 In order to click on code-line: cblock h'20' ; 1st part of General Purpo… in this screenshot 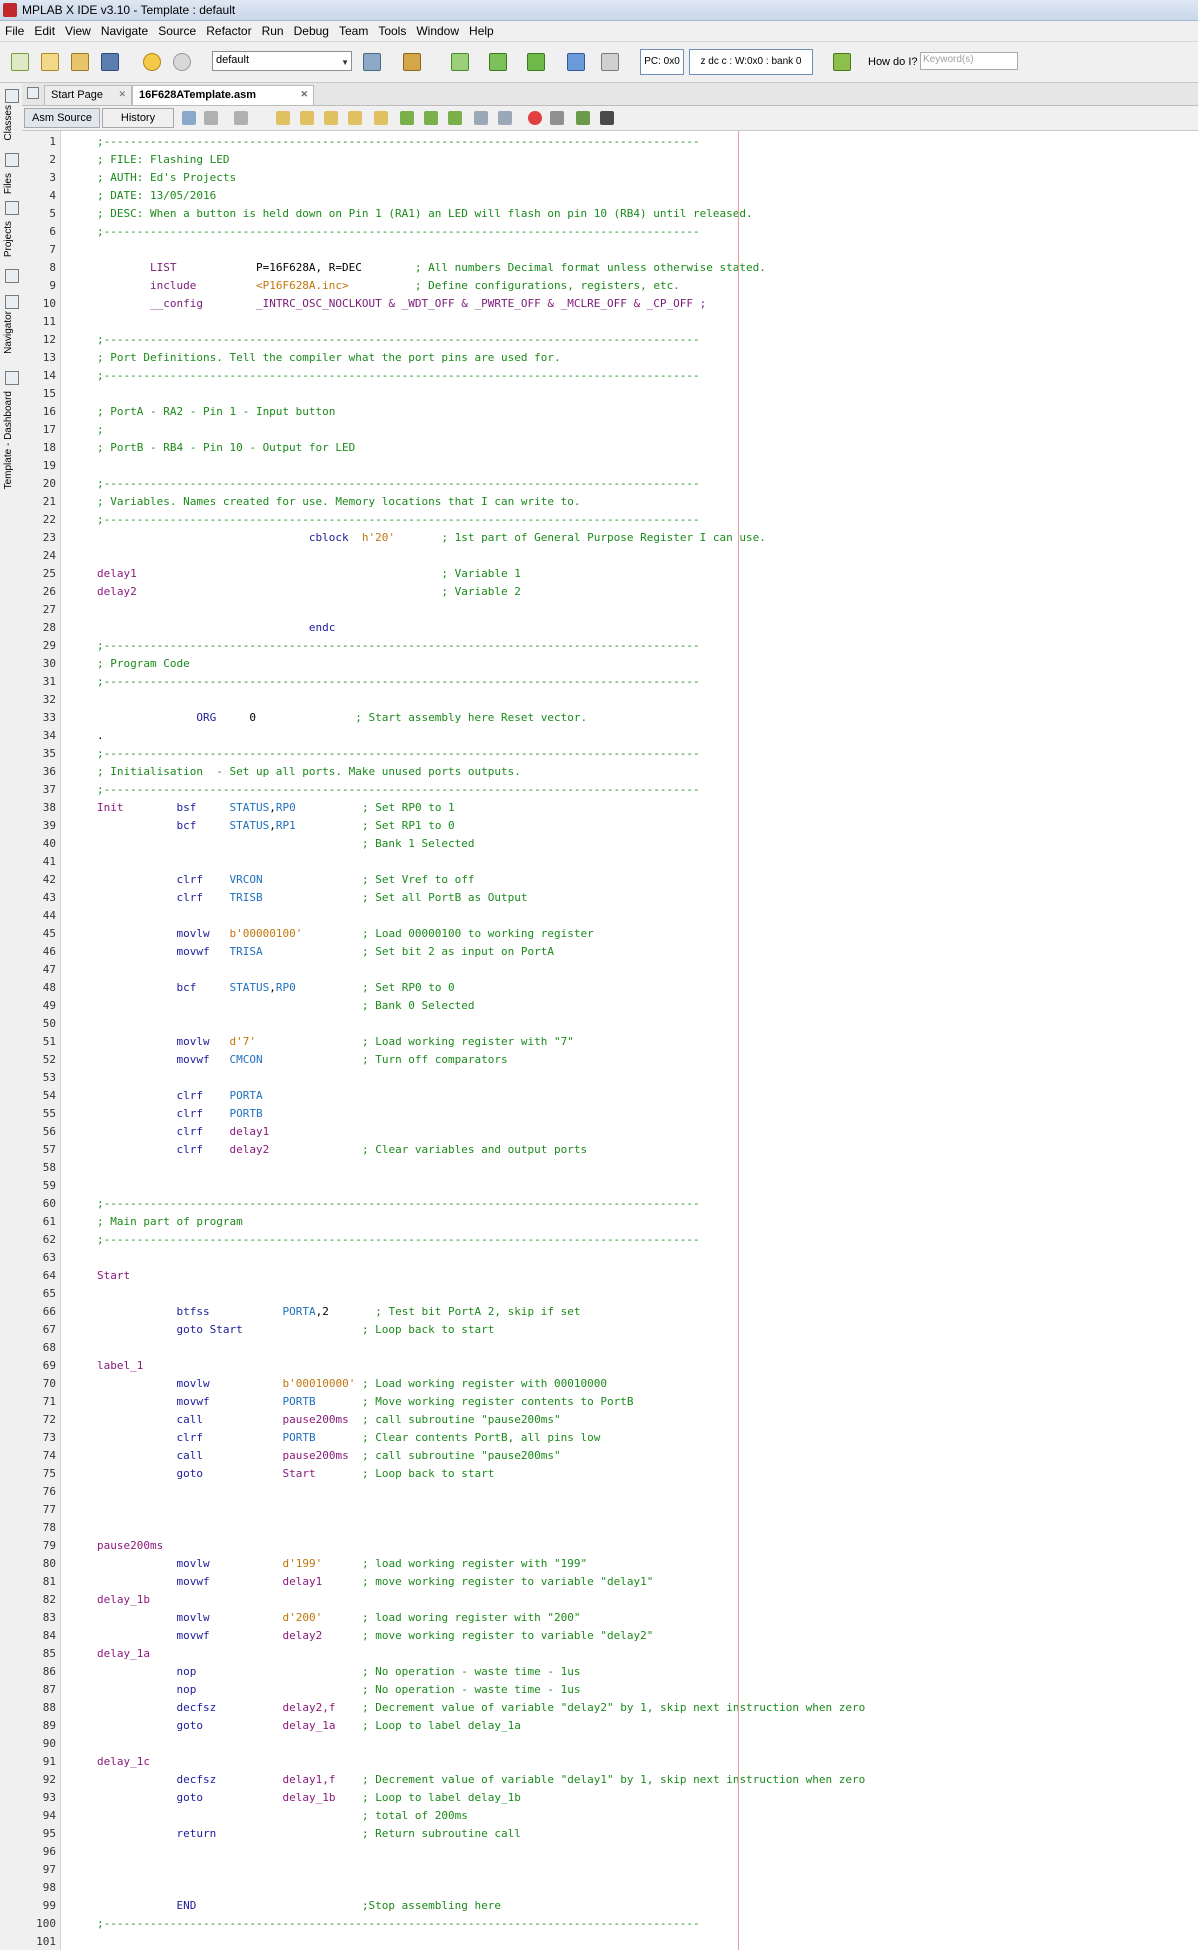, I will do `click(431, 537)`.